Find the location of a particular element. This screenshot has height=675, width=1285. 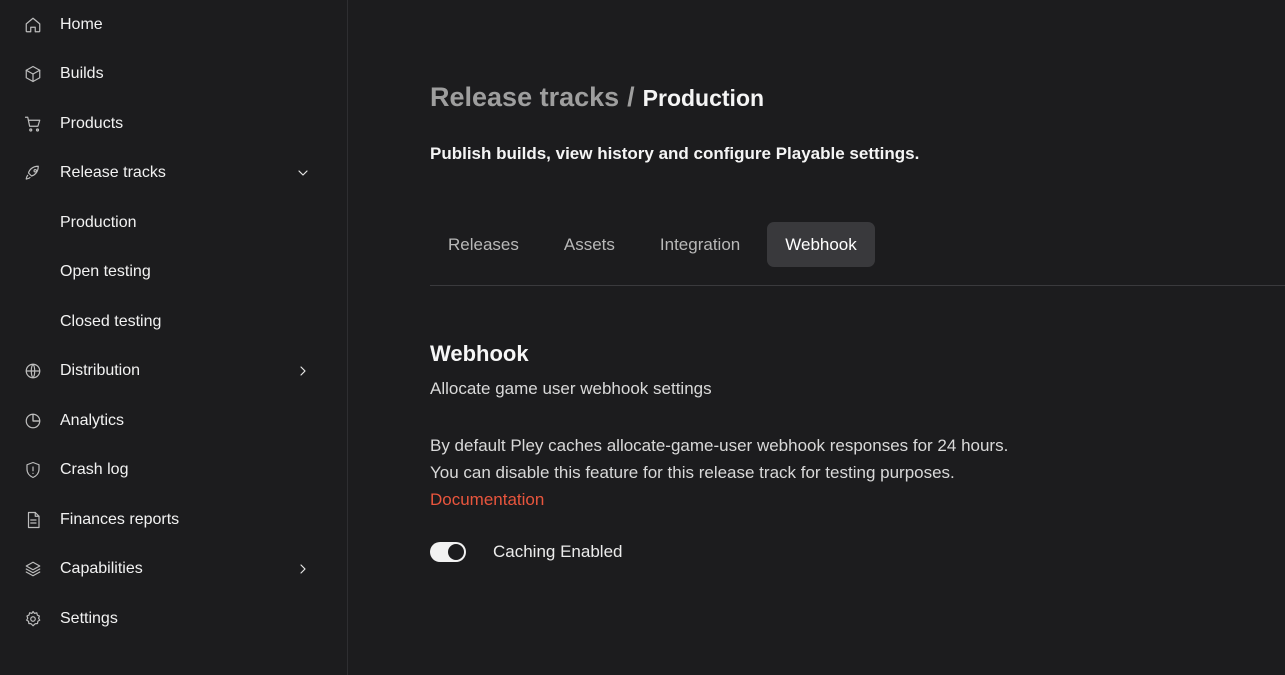

document-icon is located at coordinates (33, 520).